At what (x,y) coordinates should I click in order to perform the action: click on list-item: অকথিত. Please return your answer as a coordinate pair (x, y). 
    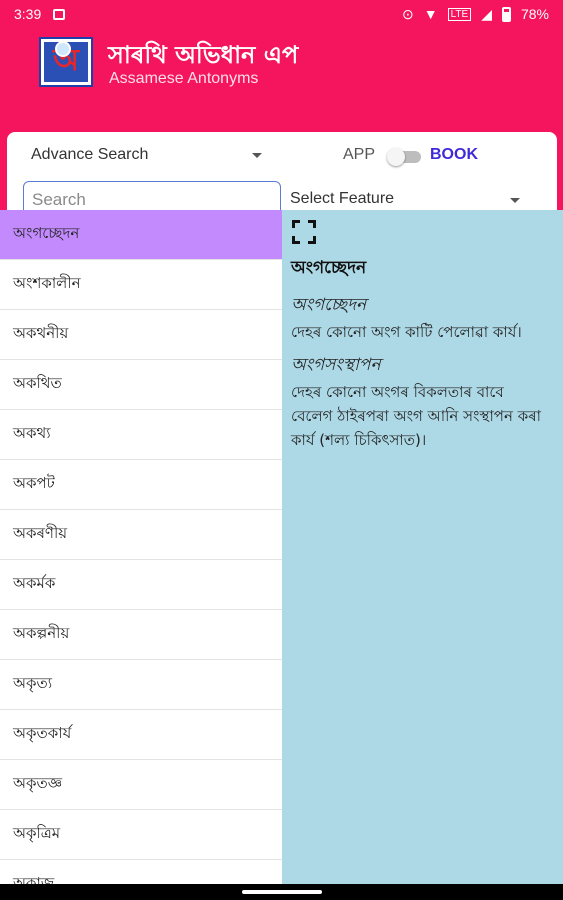
    Looking at the image, I should click on (141, 385).